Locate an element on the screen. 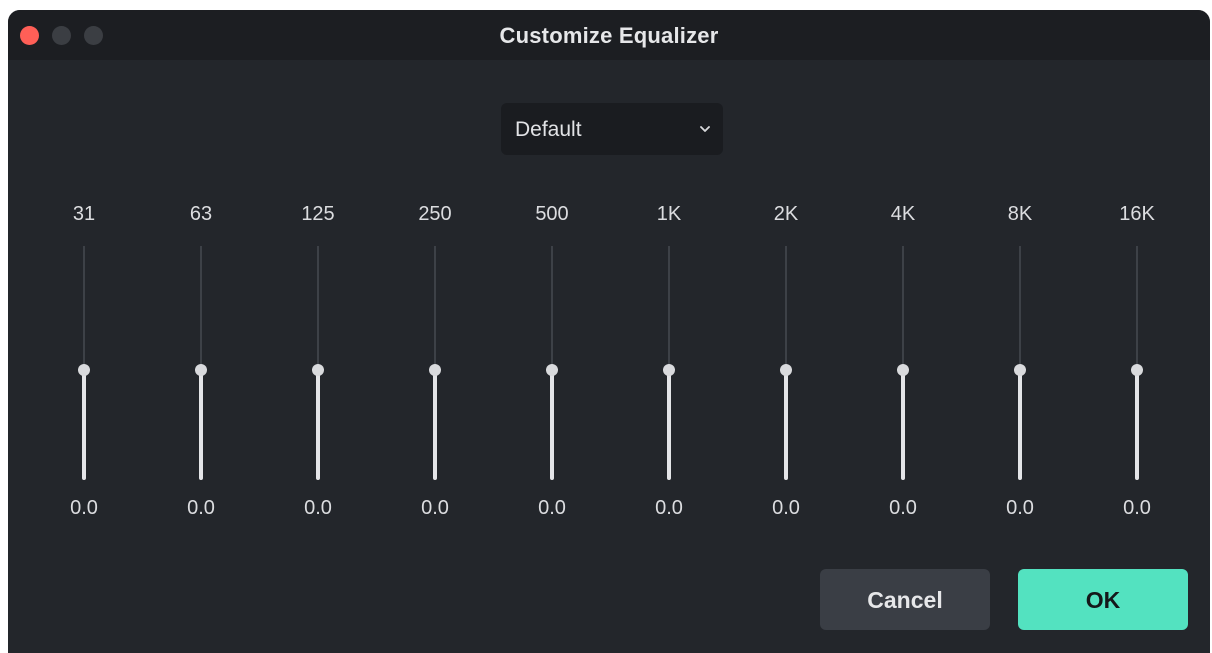  eq-band: 31 0.0 is located at coordinates (84, 370).